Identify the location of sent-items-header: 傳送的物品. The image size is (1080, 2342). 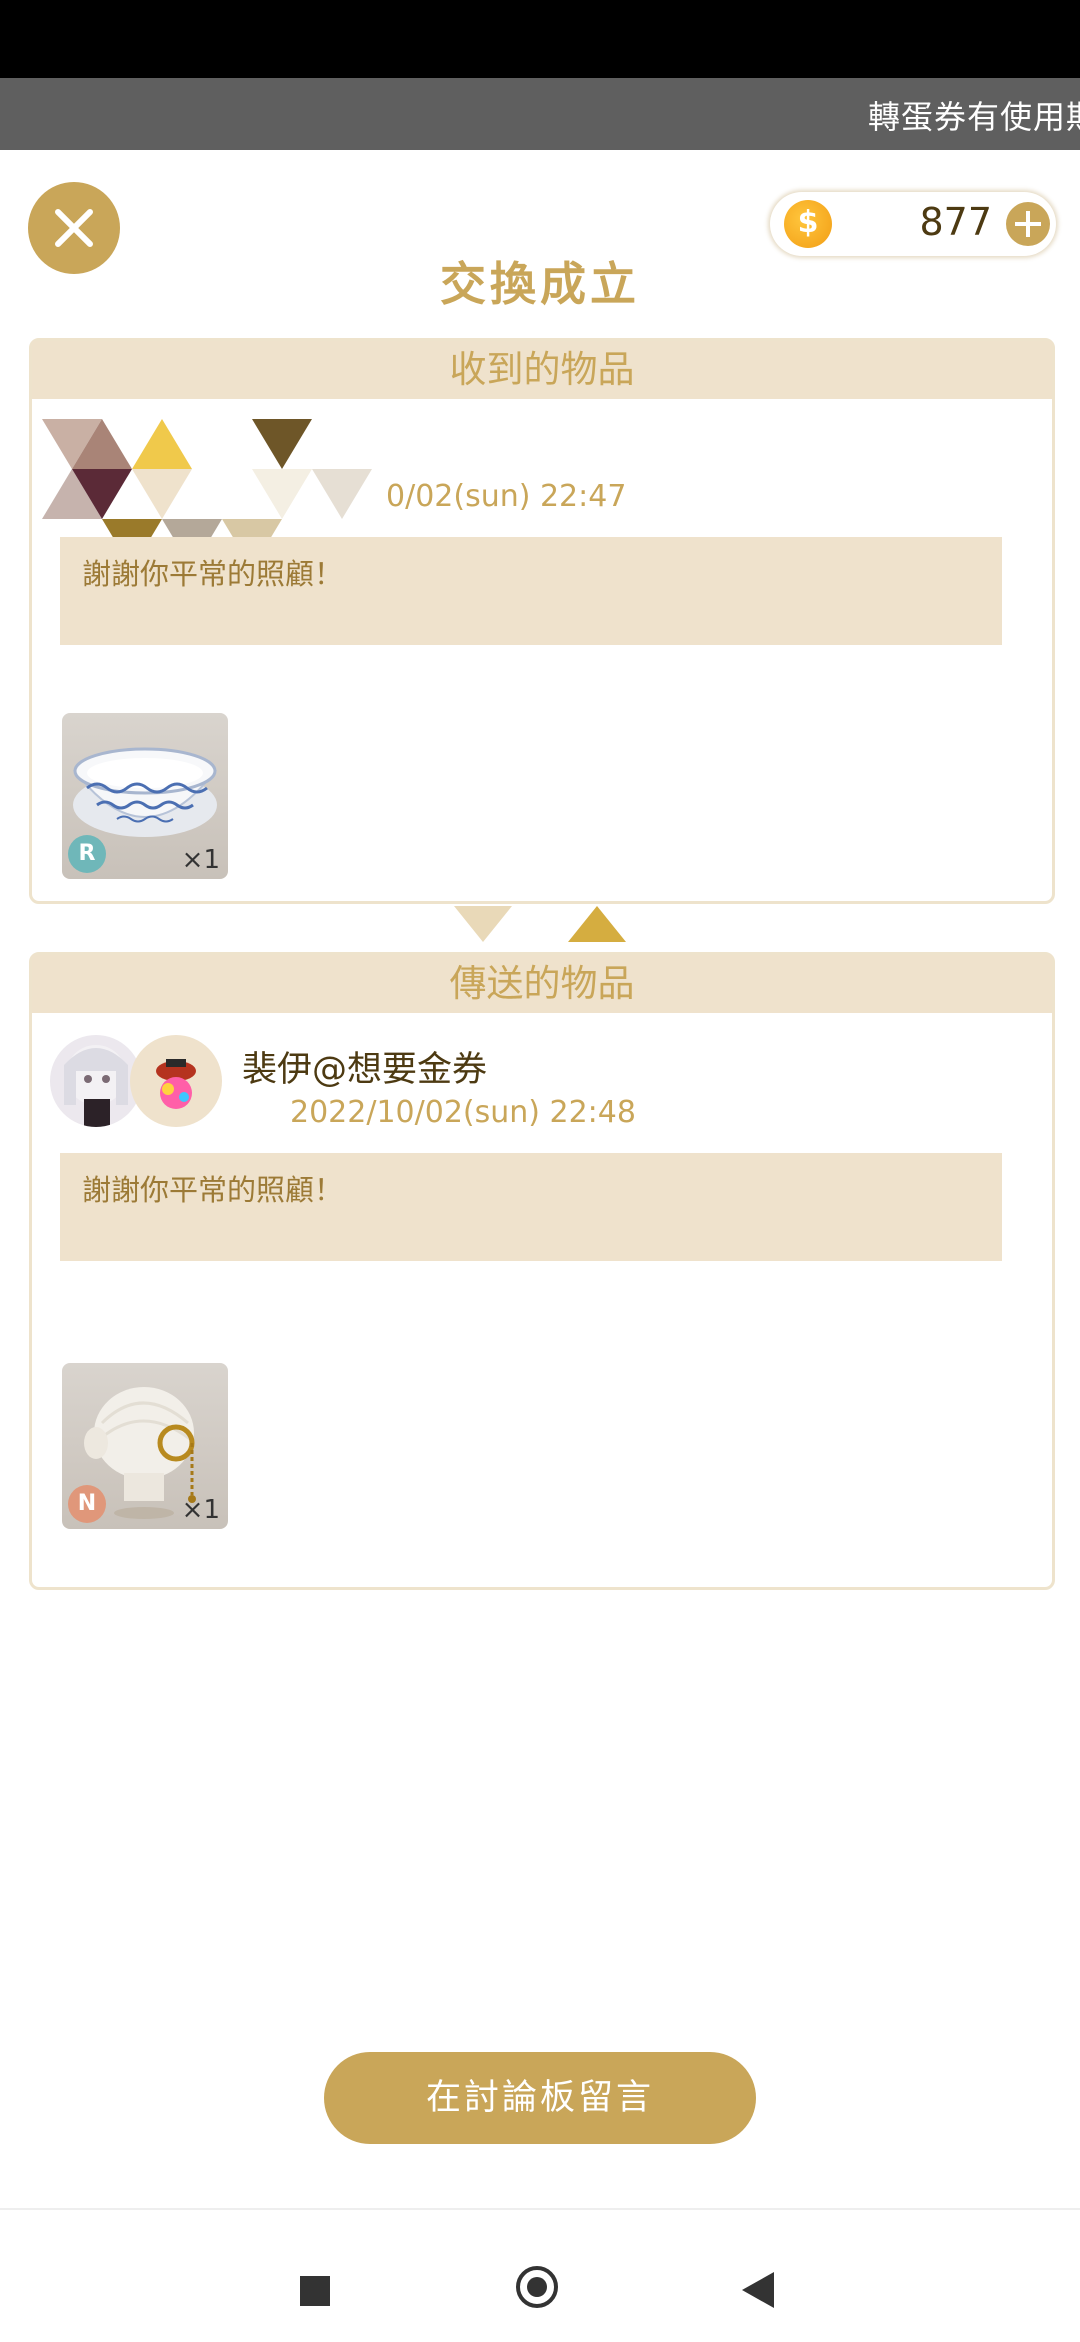
(542, 984).